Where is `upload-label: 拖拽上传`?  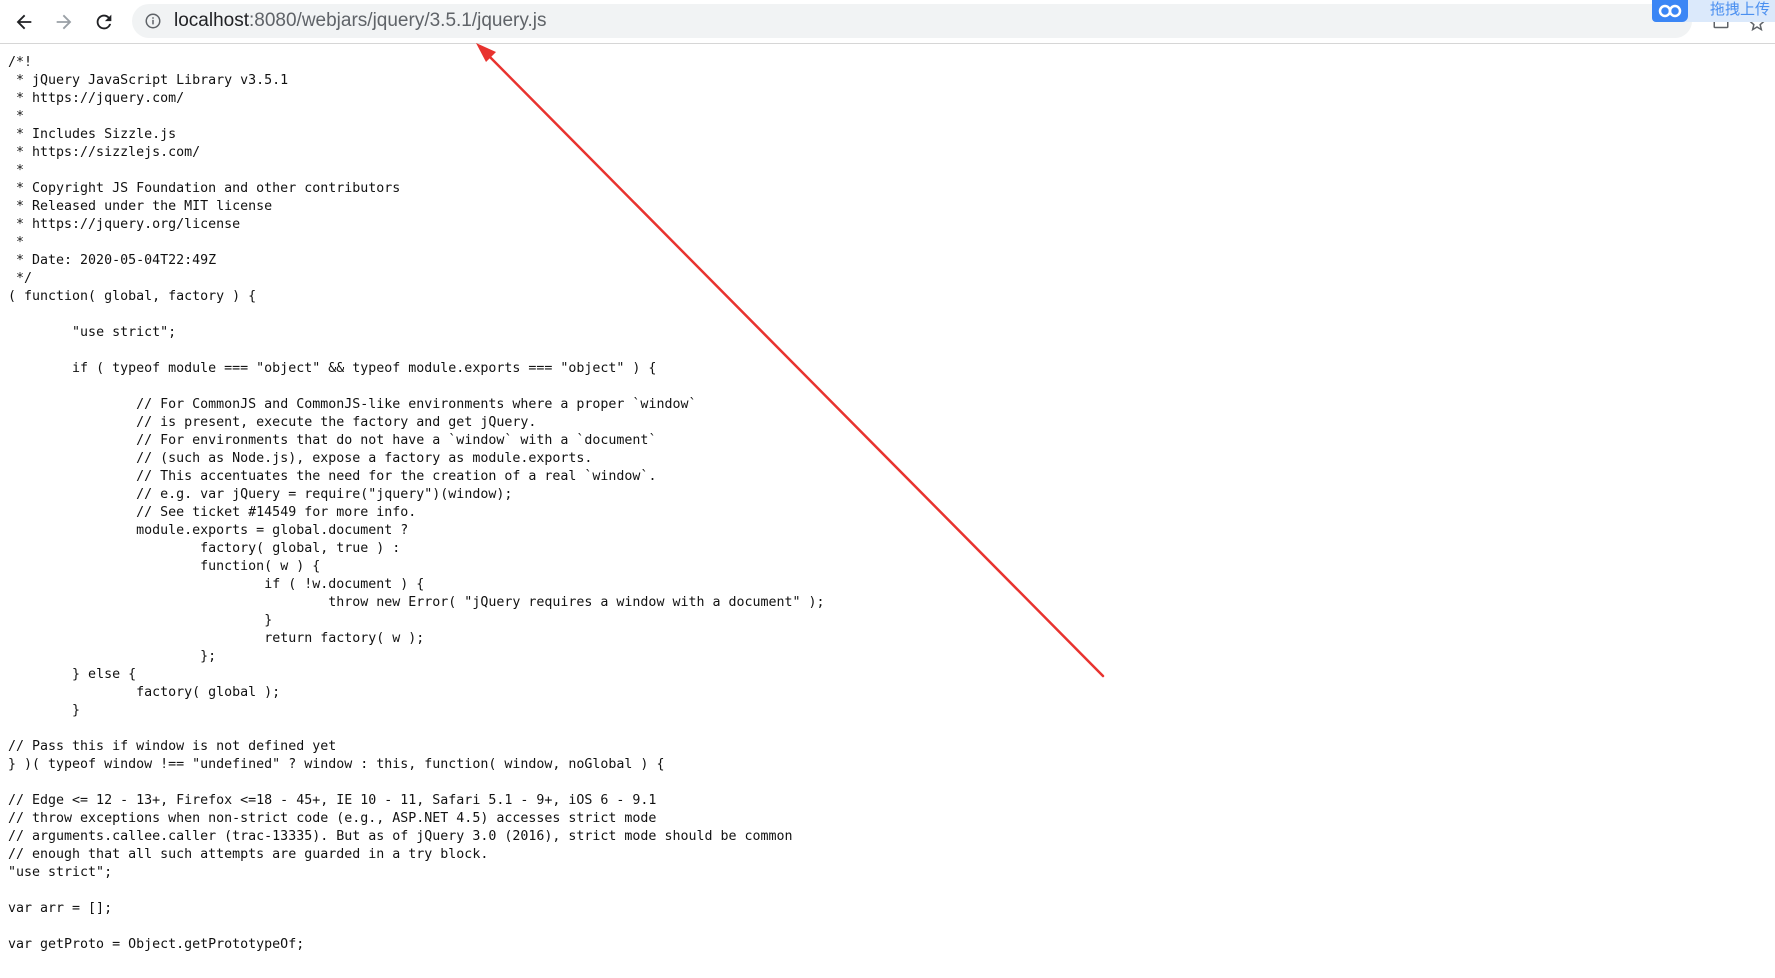
upload-label: 拖拽上传 is located at coordinates (1740, 9).